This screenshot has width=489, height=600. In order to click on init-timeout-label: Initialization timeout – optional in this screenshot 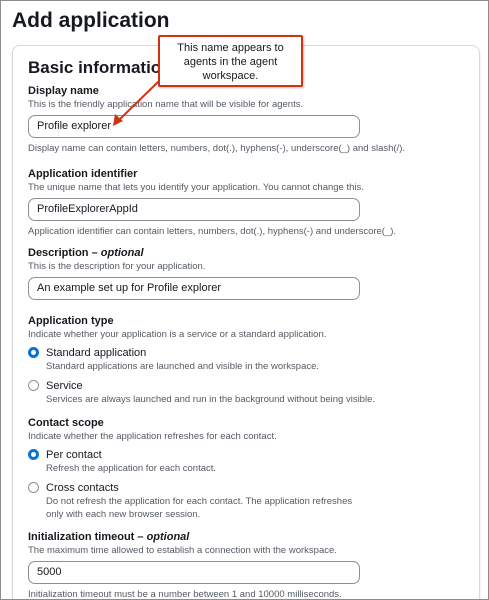, I will do `click(109, 537)`.